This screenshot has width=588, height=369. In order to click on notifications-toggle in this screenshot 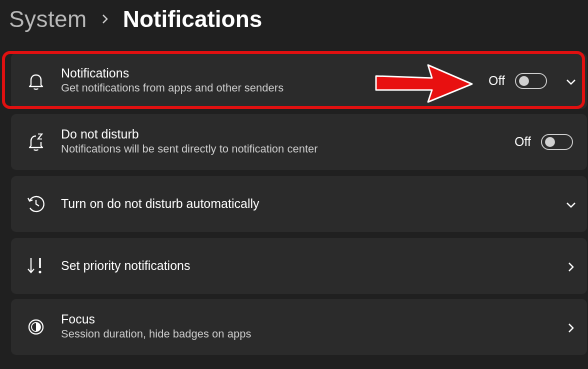, I will do `click(531, 81)`.